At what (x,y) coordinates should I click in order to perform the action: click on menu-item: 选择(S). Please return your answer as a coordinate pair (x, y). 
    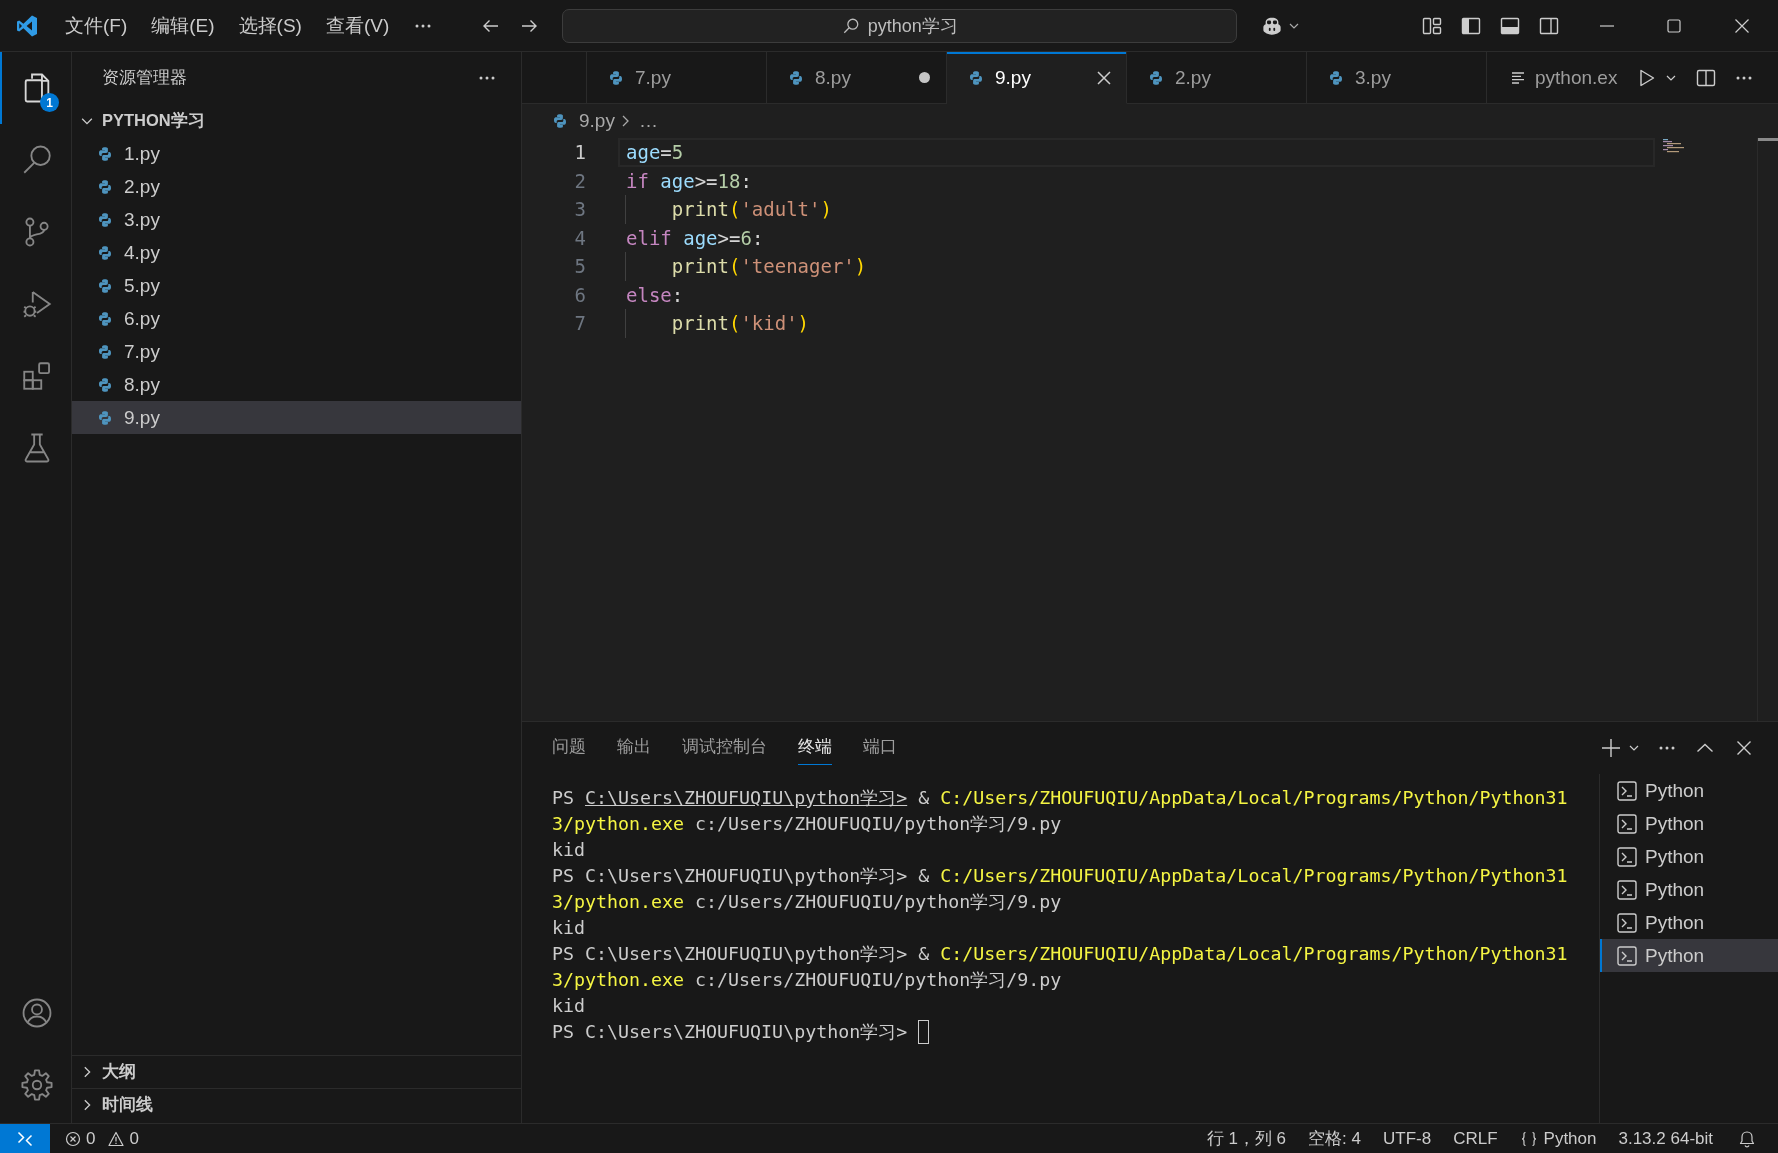
    Looking at the image, I should click on (270, 25).